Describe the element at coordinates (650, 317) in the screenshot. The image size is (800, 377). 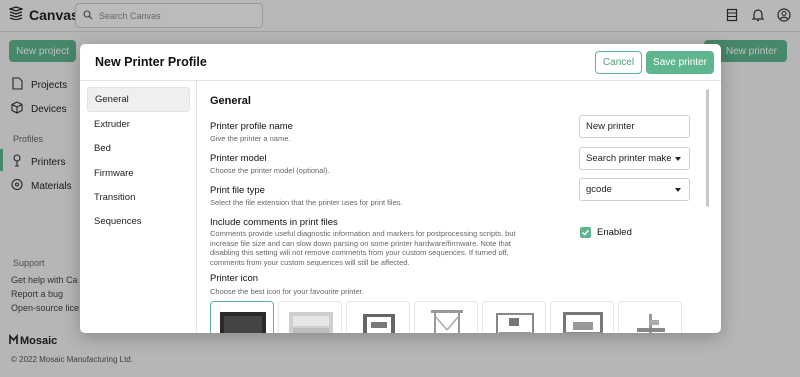
I see `bed-slinger-printer-icon` at that location.